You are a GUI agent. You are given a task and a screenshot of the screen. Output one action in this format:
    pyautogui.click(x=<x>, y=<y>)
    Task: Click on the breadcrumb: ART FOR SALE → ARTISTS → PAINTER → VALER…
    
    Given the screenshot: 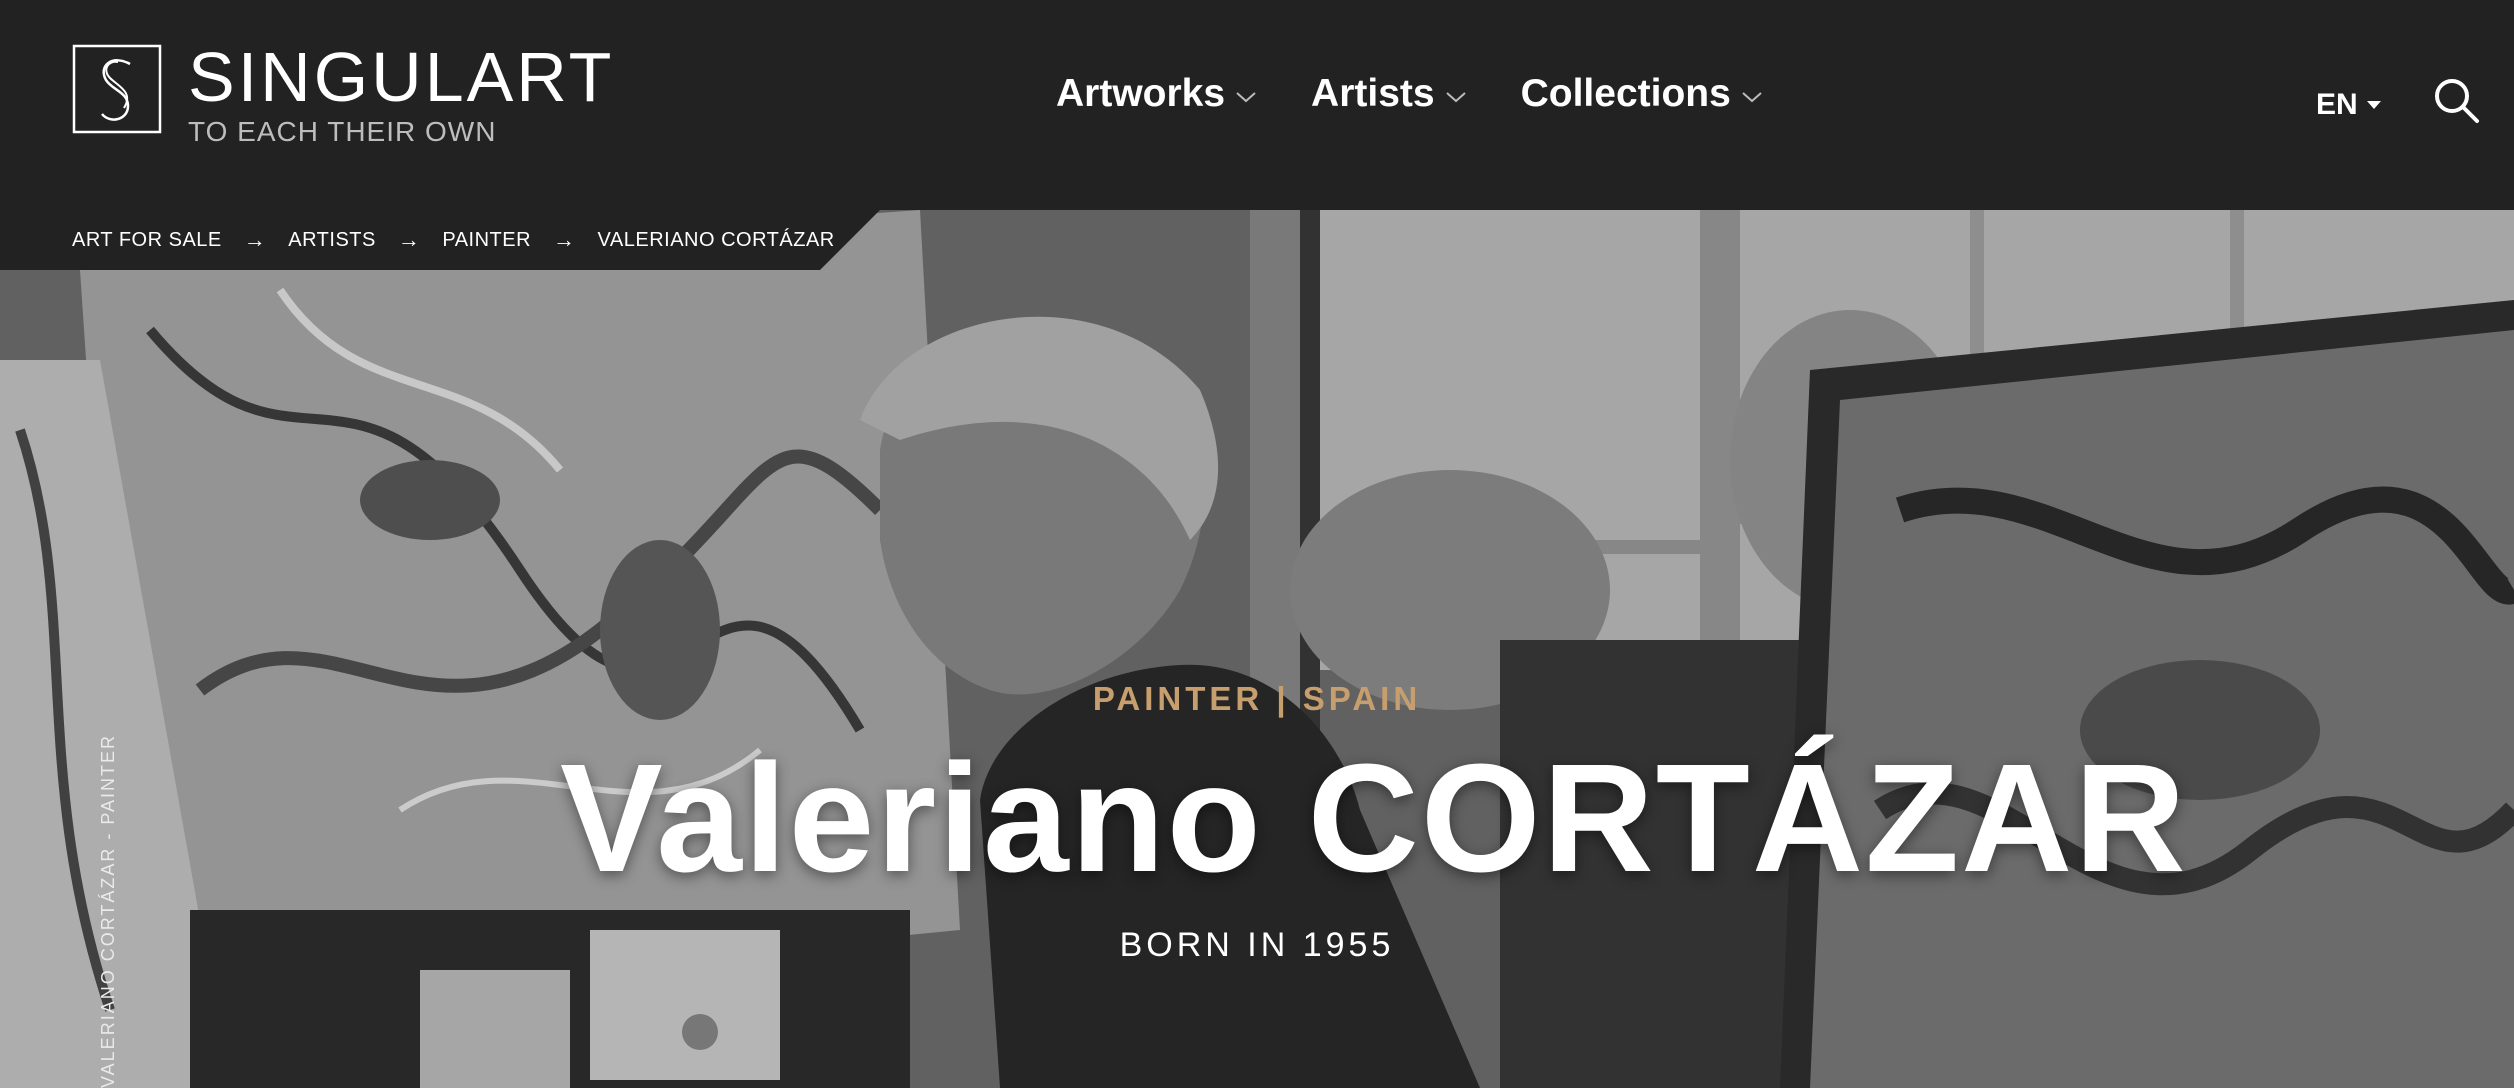 What is the action you would take?
    pyautogui.click(x=453, y=240)
    